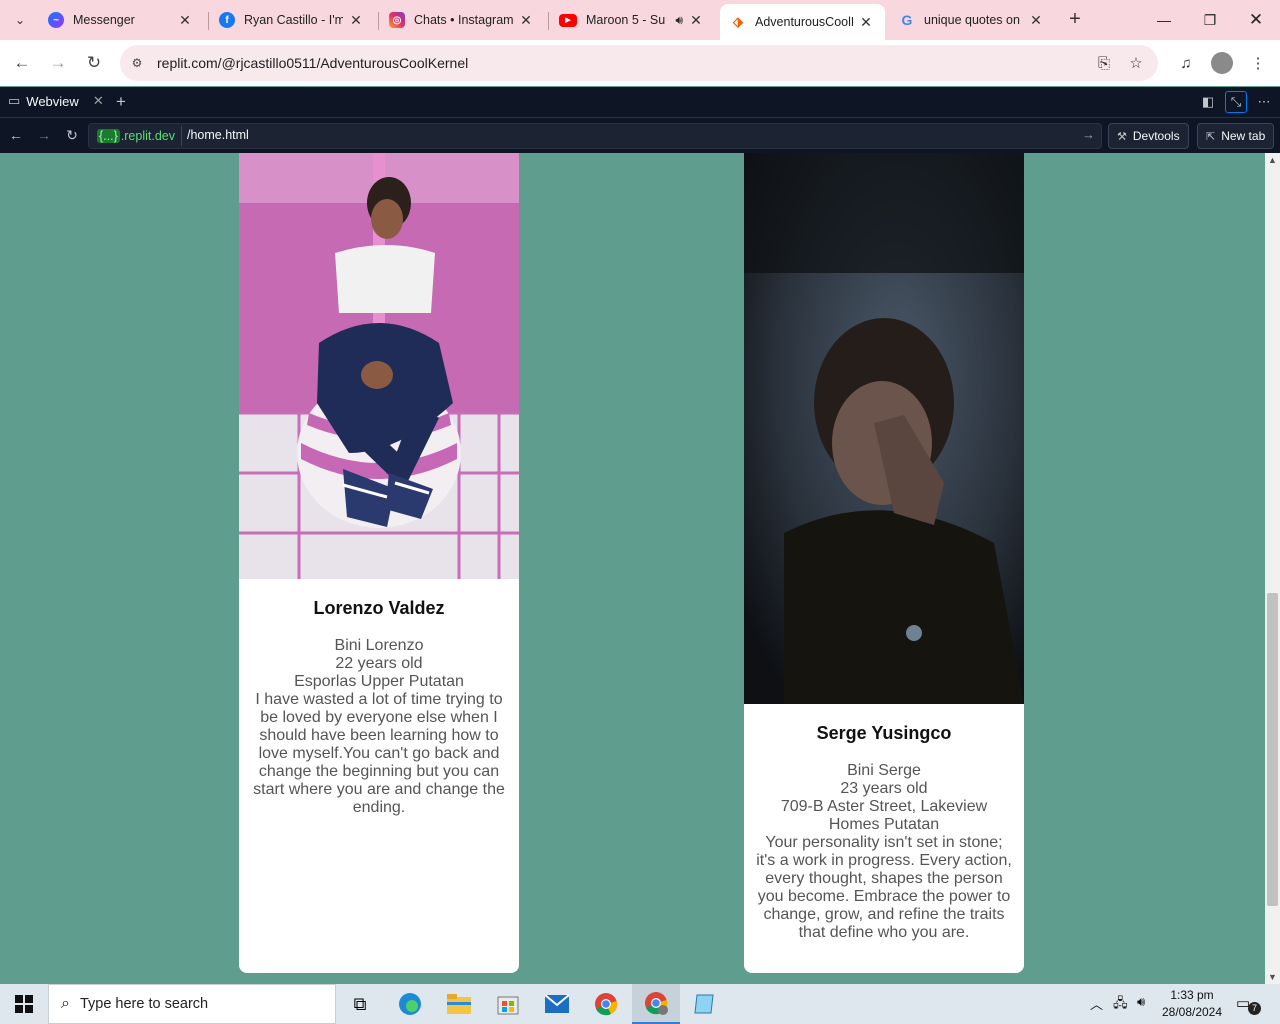 Image resolution: width=1280 pixels, height=1024 pixels. What do you see at coordinates (557, 1004) in the screenshot?
I see `mail-icon` at bounding box center [557, 1004].